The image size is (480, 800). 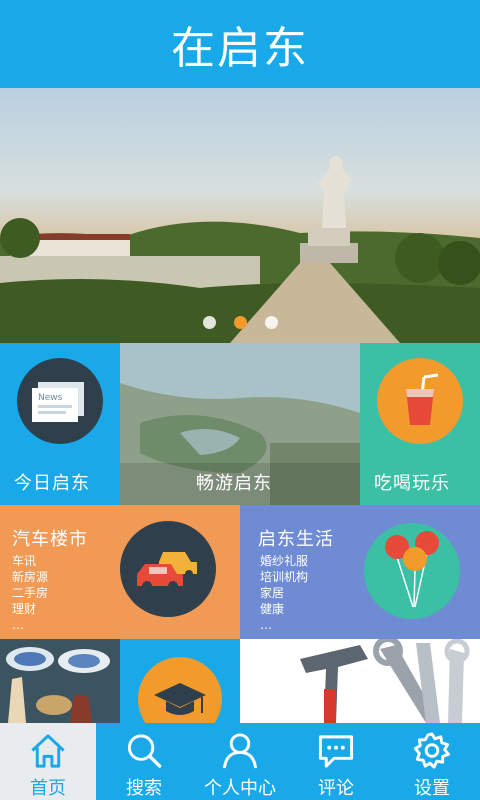 I want to click on tile-label: 启东生活, so click(x=296, y=539).